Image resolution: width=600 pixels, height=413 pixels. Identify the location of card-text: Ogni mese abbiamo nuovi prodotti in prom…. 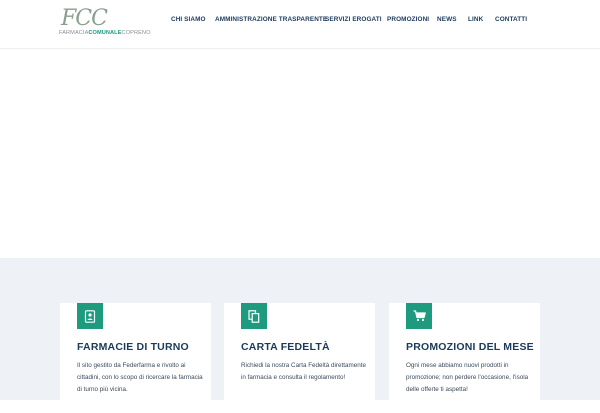
(467, 377).